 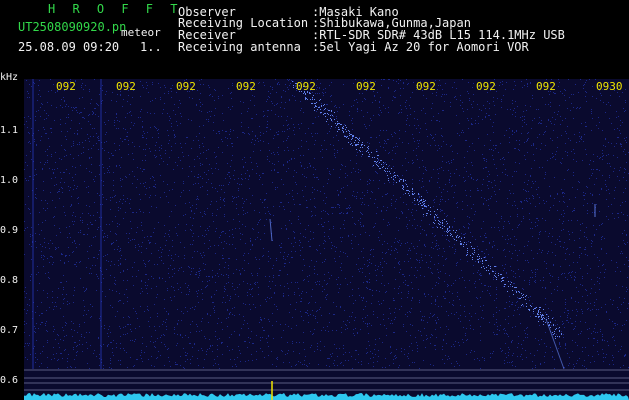 What do you see at coordinates (69, 47) in the screenshot?
I see `date-time: 25.08.09 09:20` at bounding box center [69, 47].